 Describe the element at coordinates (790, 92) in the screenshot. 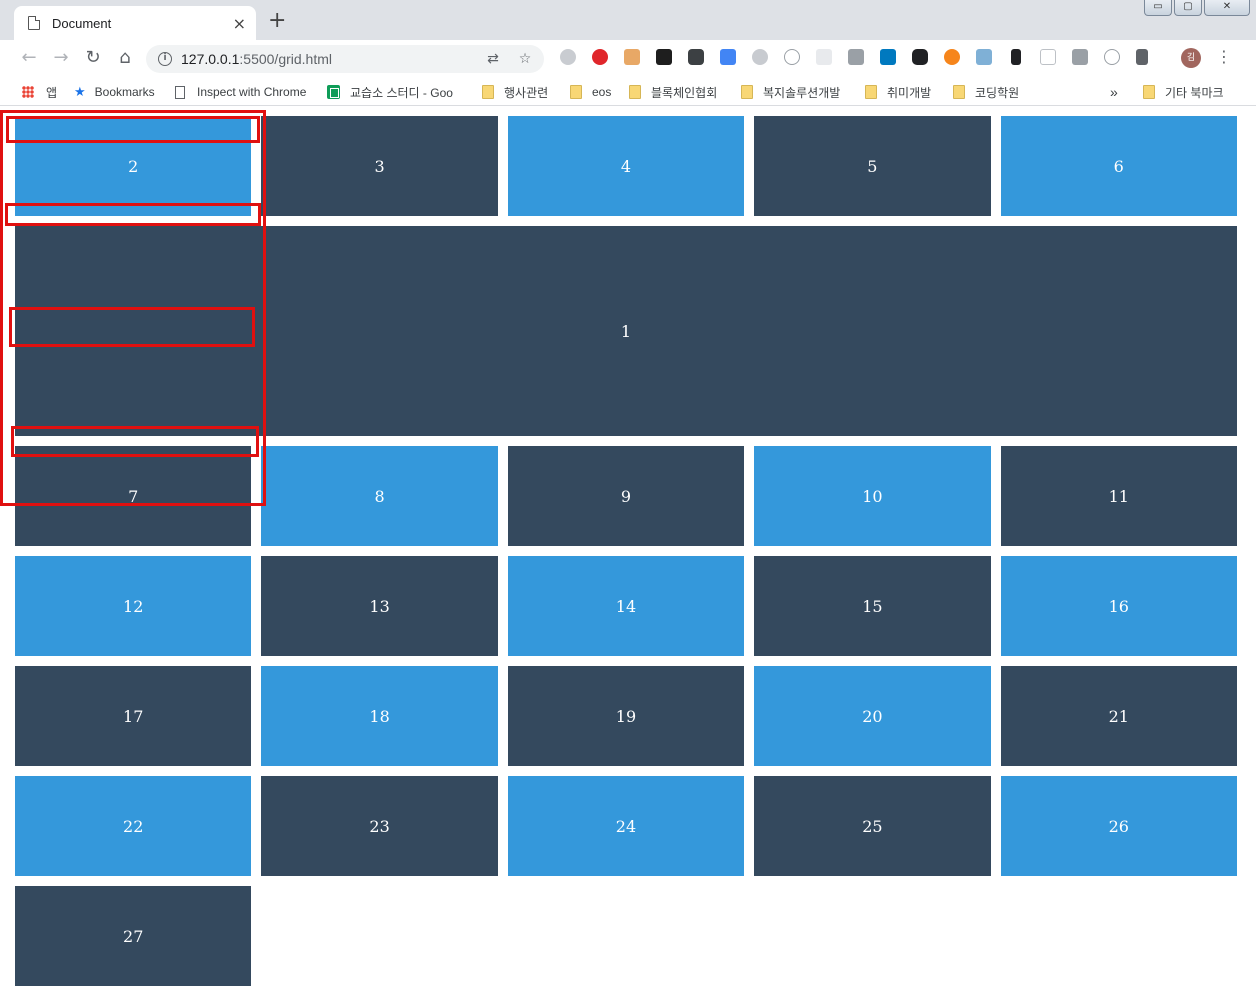

I see `bookmark-folder: 복지솔루션개발` at that location.